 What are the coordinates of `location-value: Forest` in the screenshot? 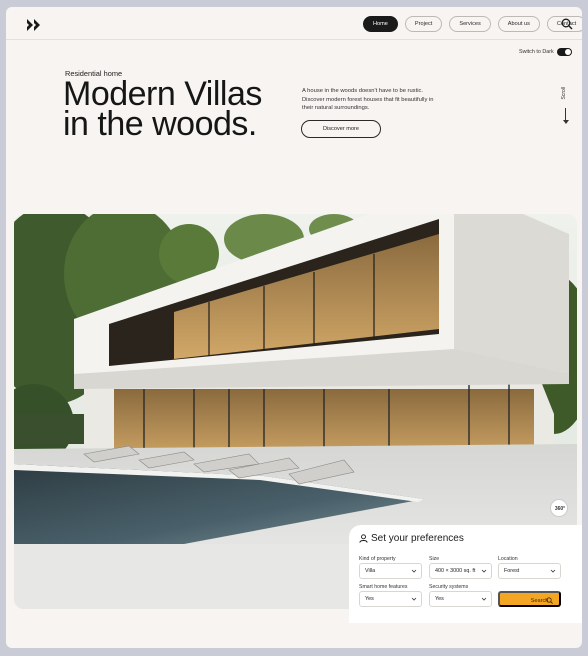 It's located at (512, 571).